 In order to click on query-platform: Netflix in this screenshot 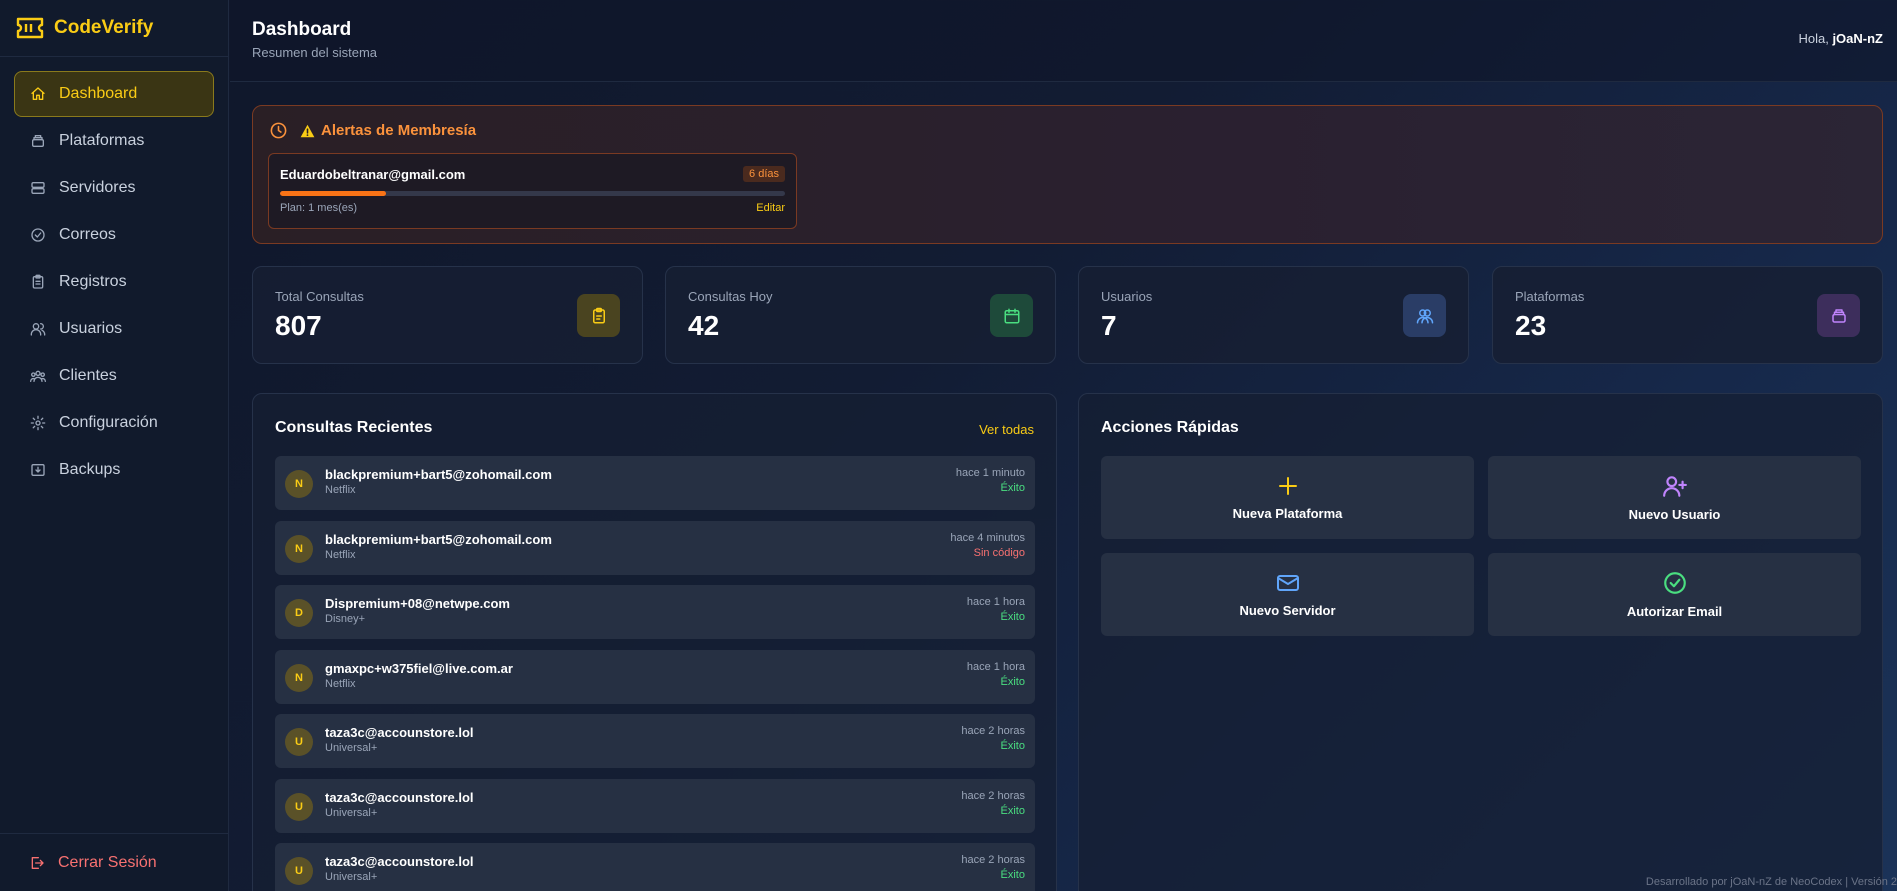, I will do `click(340, 555)`.